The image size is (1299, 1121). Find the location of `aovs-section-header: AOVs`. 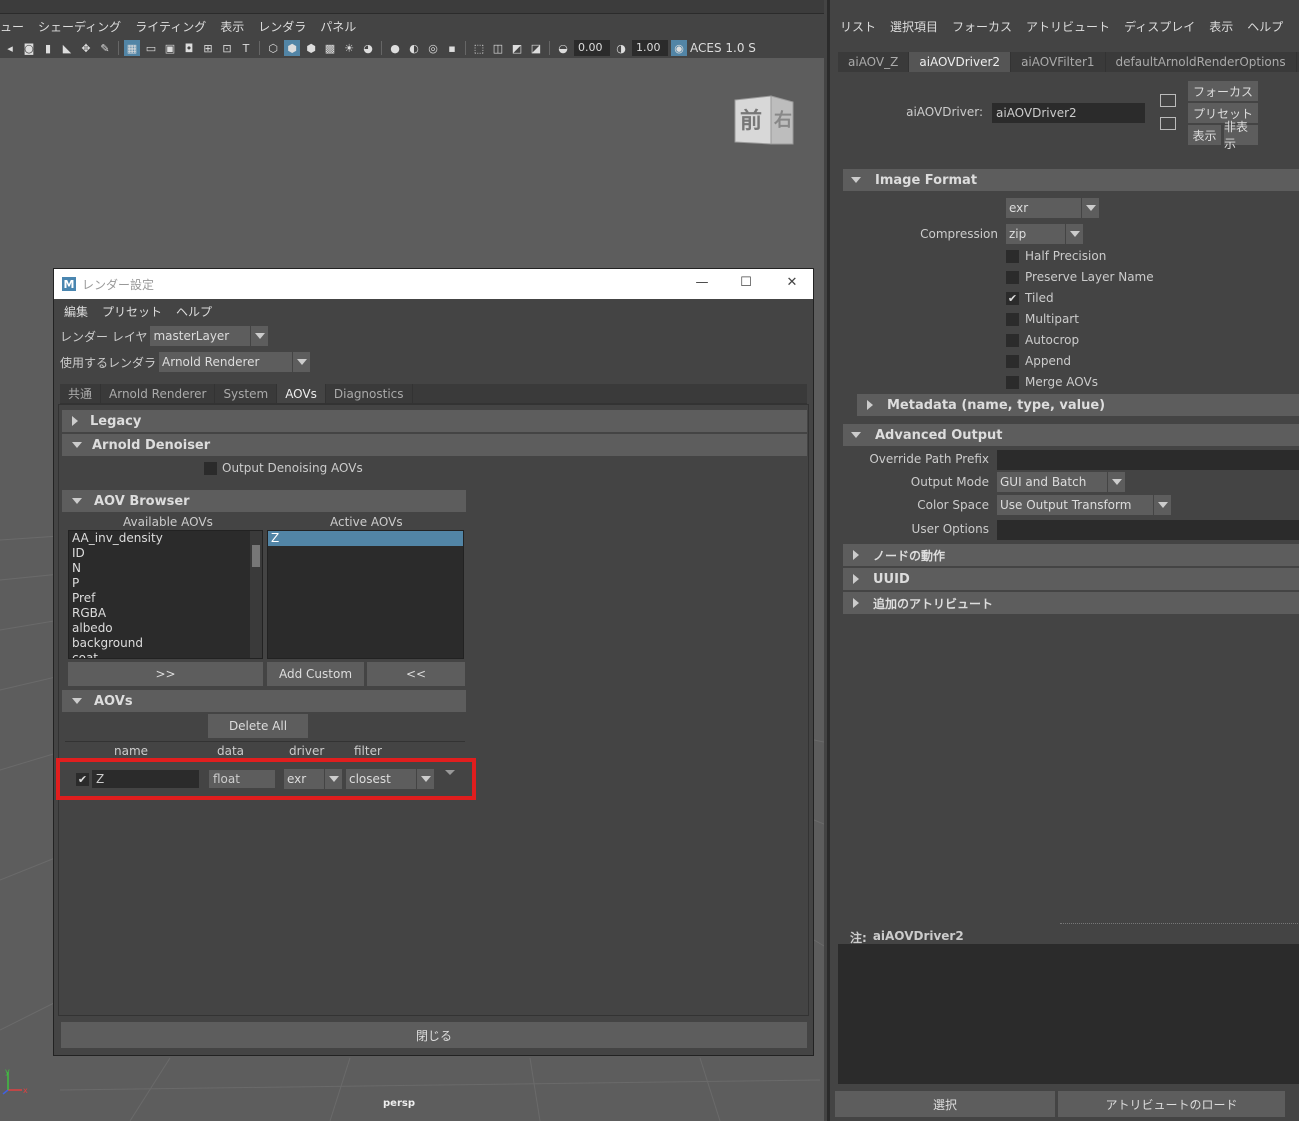

aovs-section-header: AOVs is located at coordinates (264, 701).